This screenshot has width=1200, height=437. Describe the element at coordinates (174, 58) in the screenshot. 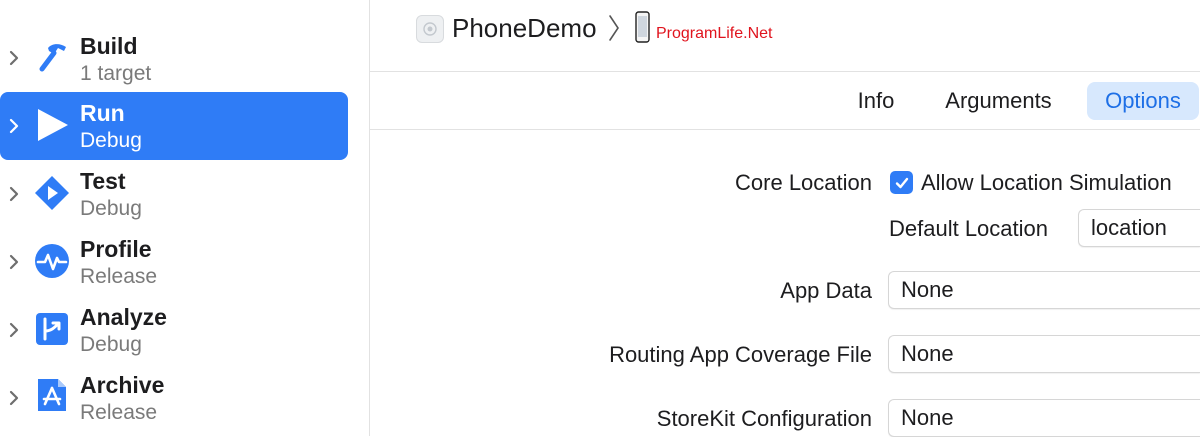

I see `sidebar-item-build: Build 1 target` at that location.